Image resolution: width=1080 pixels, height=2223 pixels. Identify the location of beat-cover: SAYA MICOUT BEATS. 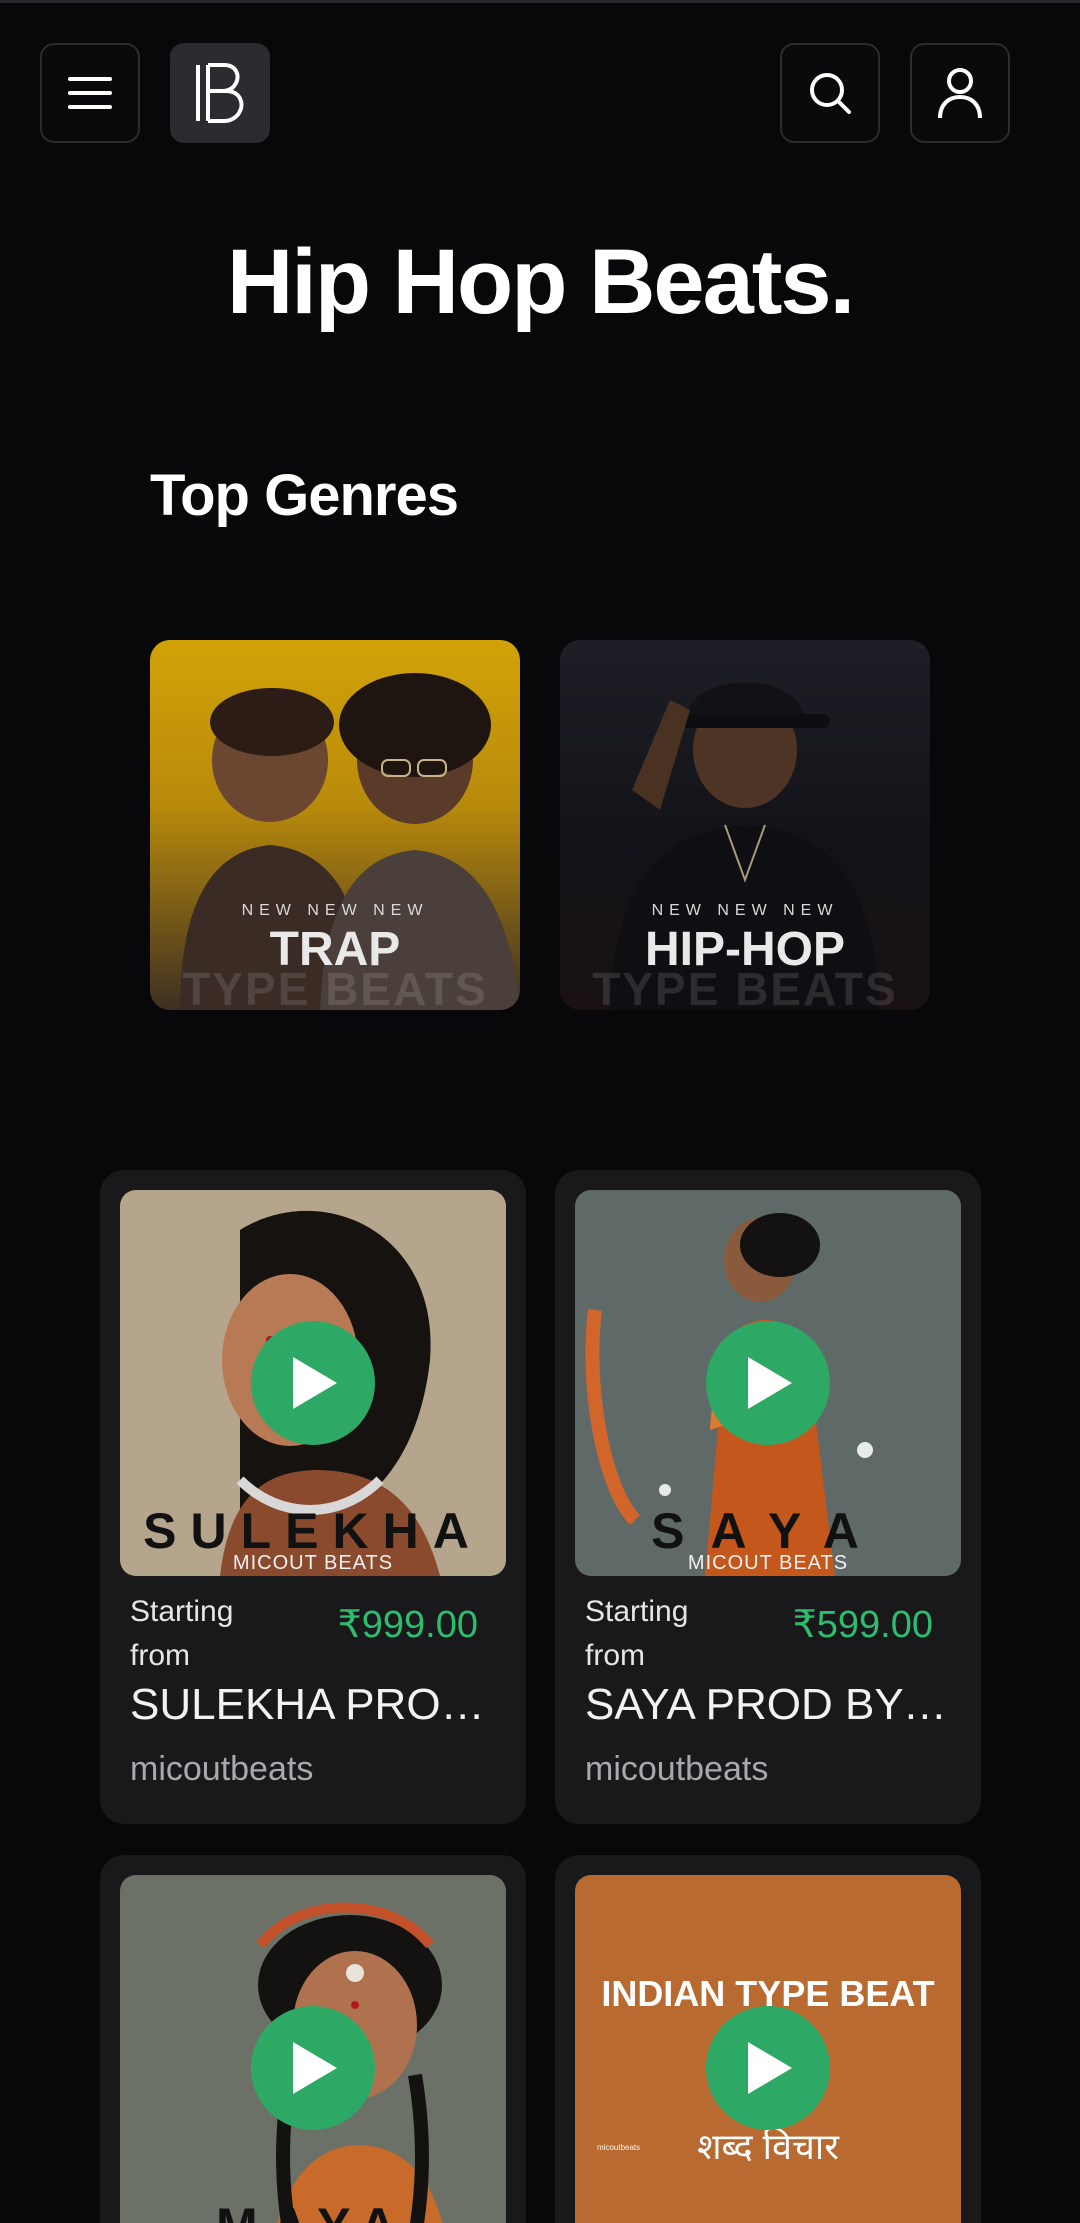
(768, 1383).